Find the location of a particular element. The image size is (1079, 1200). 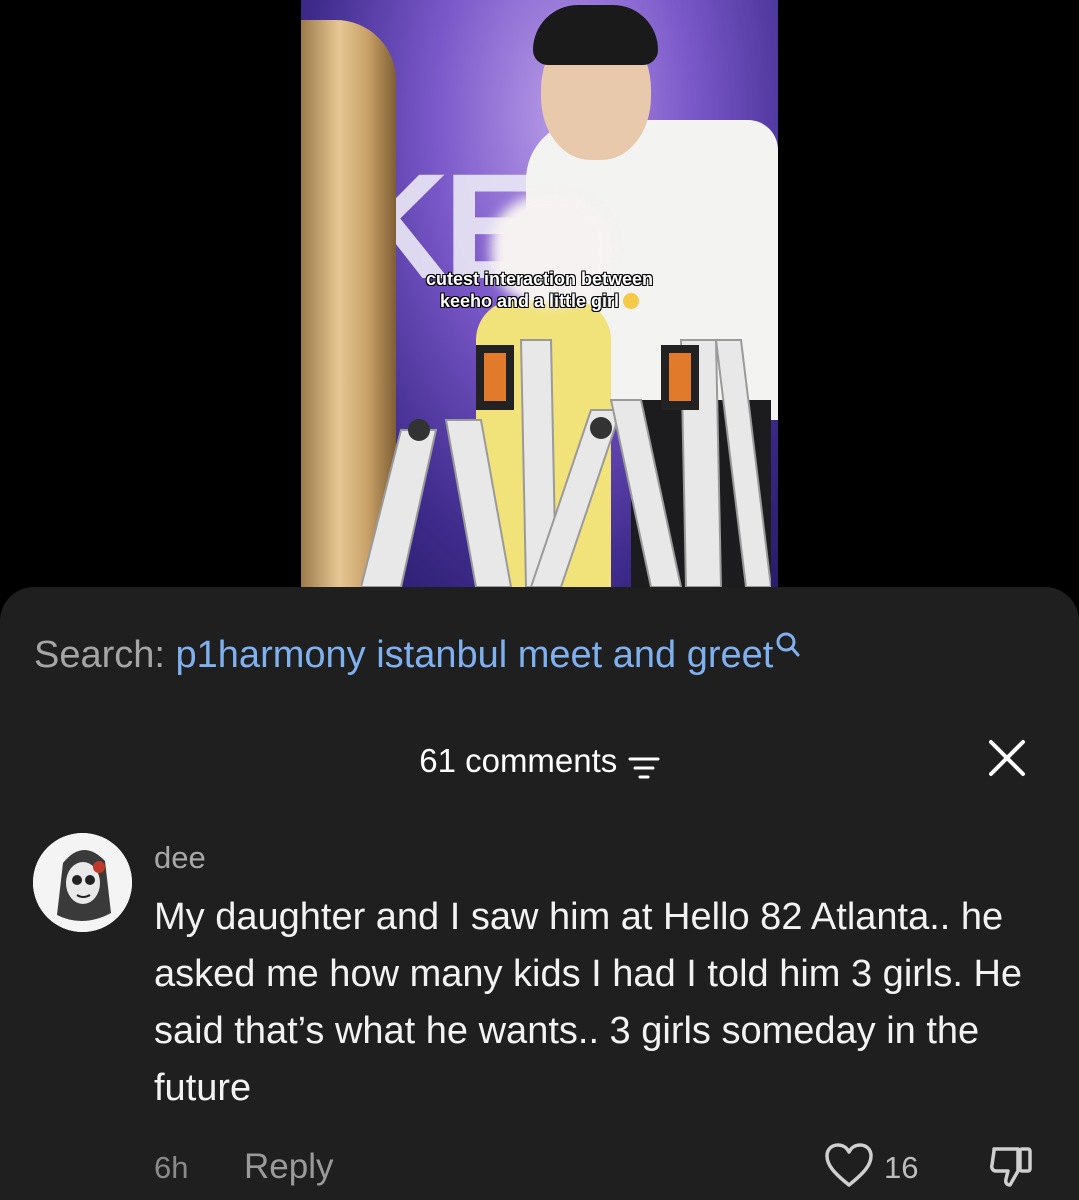

avatar is located at coordinates (82, 882).